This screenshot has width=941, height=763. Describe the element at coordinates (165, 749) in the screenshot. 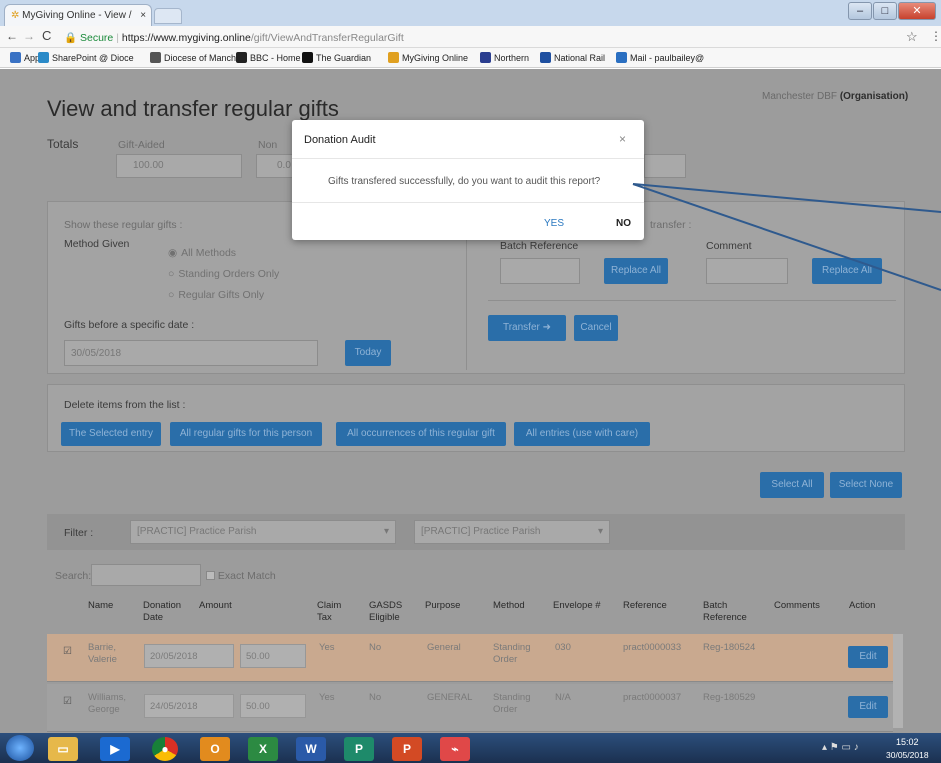

I see `chrome-icon: ●` at that location.